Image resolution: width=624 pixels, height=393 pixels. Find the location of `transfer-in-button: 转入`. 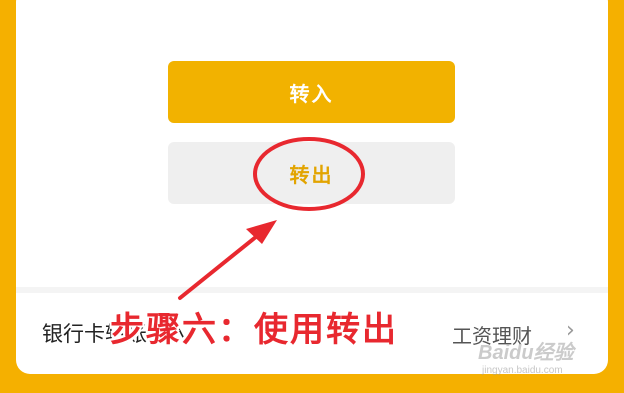

transfer-in-button: 转入 is located at coordinates (311, 92).